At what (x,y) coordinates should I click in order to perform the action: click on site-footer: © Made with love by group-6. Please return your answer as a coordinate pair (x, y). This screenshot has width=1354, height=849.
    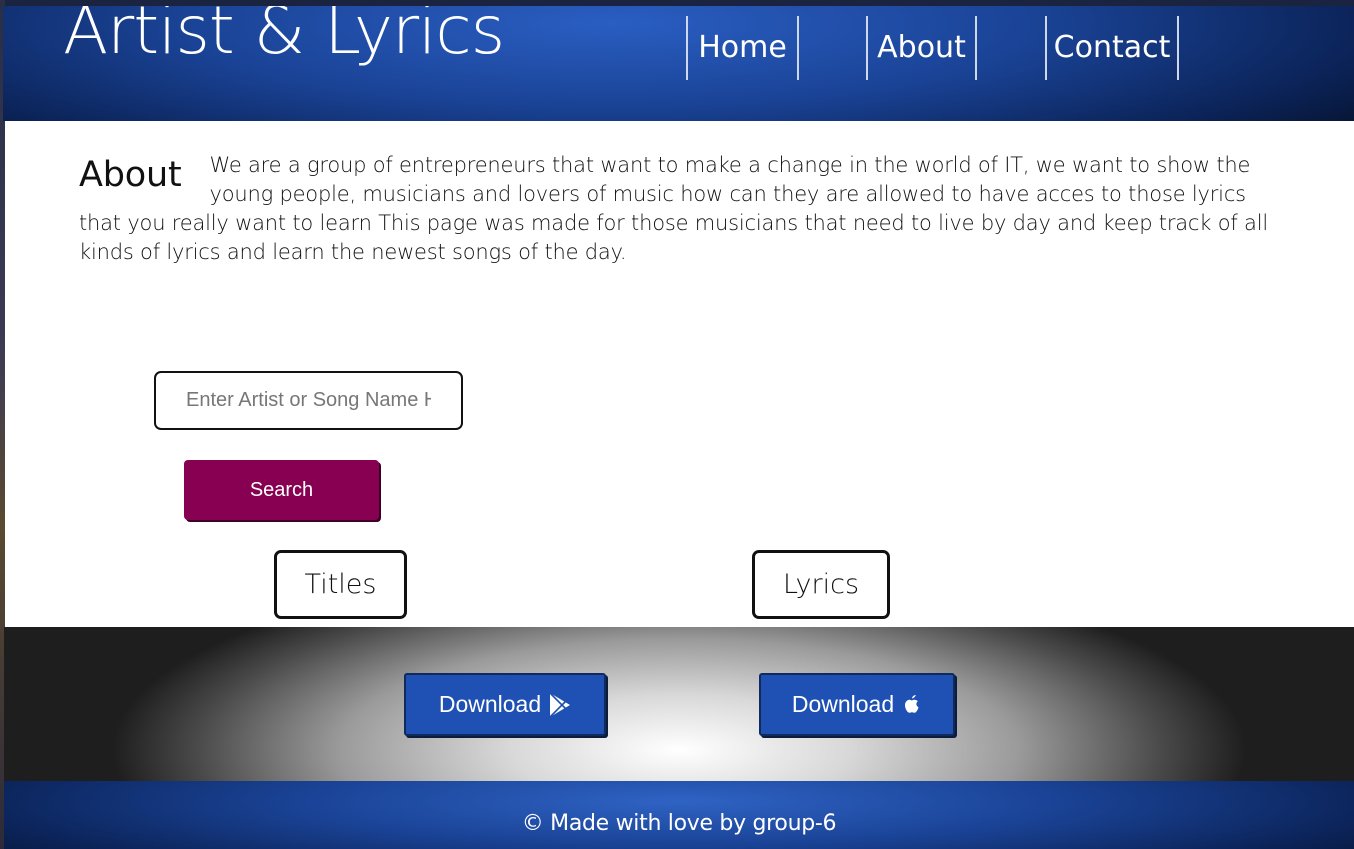
    Looking at the image, I should click on (679, 815).